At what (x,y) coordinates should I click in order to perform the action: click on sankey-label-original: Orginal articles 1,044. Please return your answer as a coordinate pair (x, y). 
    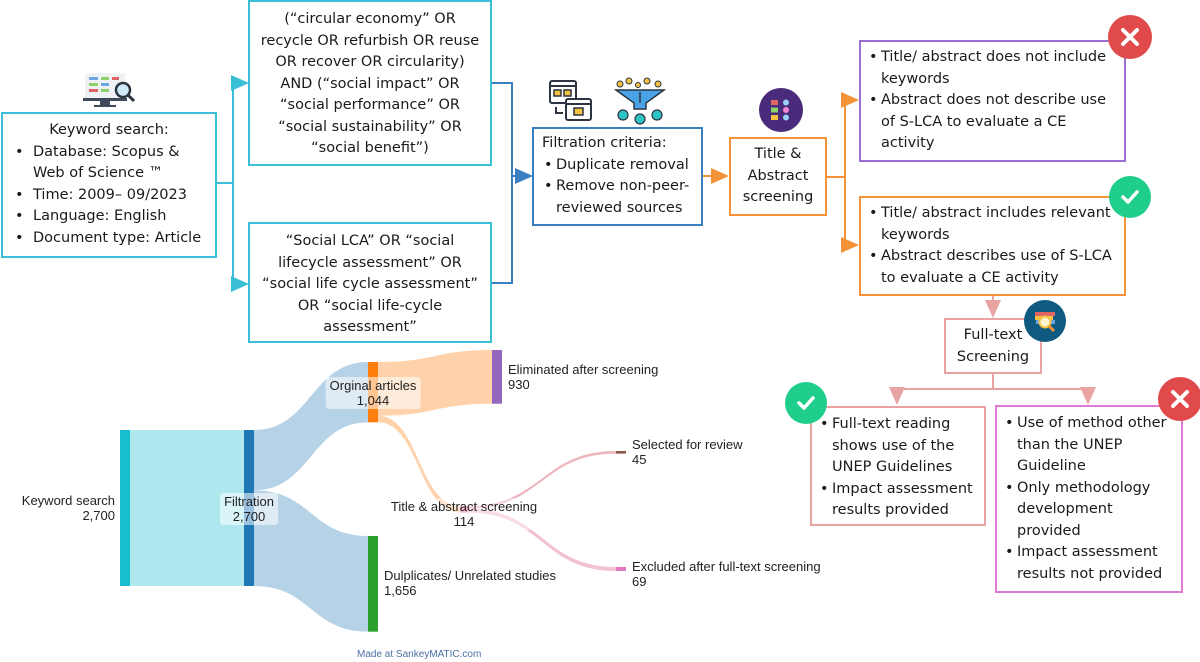
    Looking at the image, I should click on (373, 393).